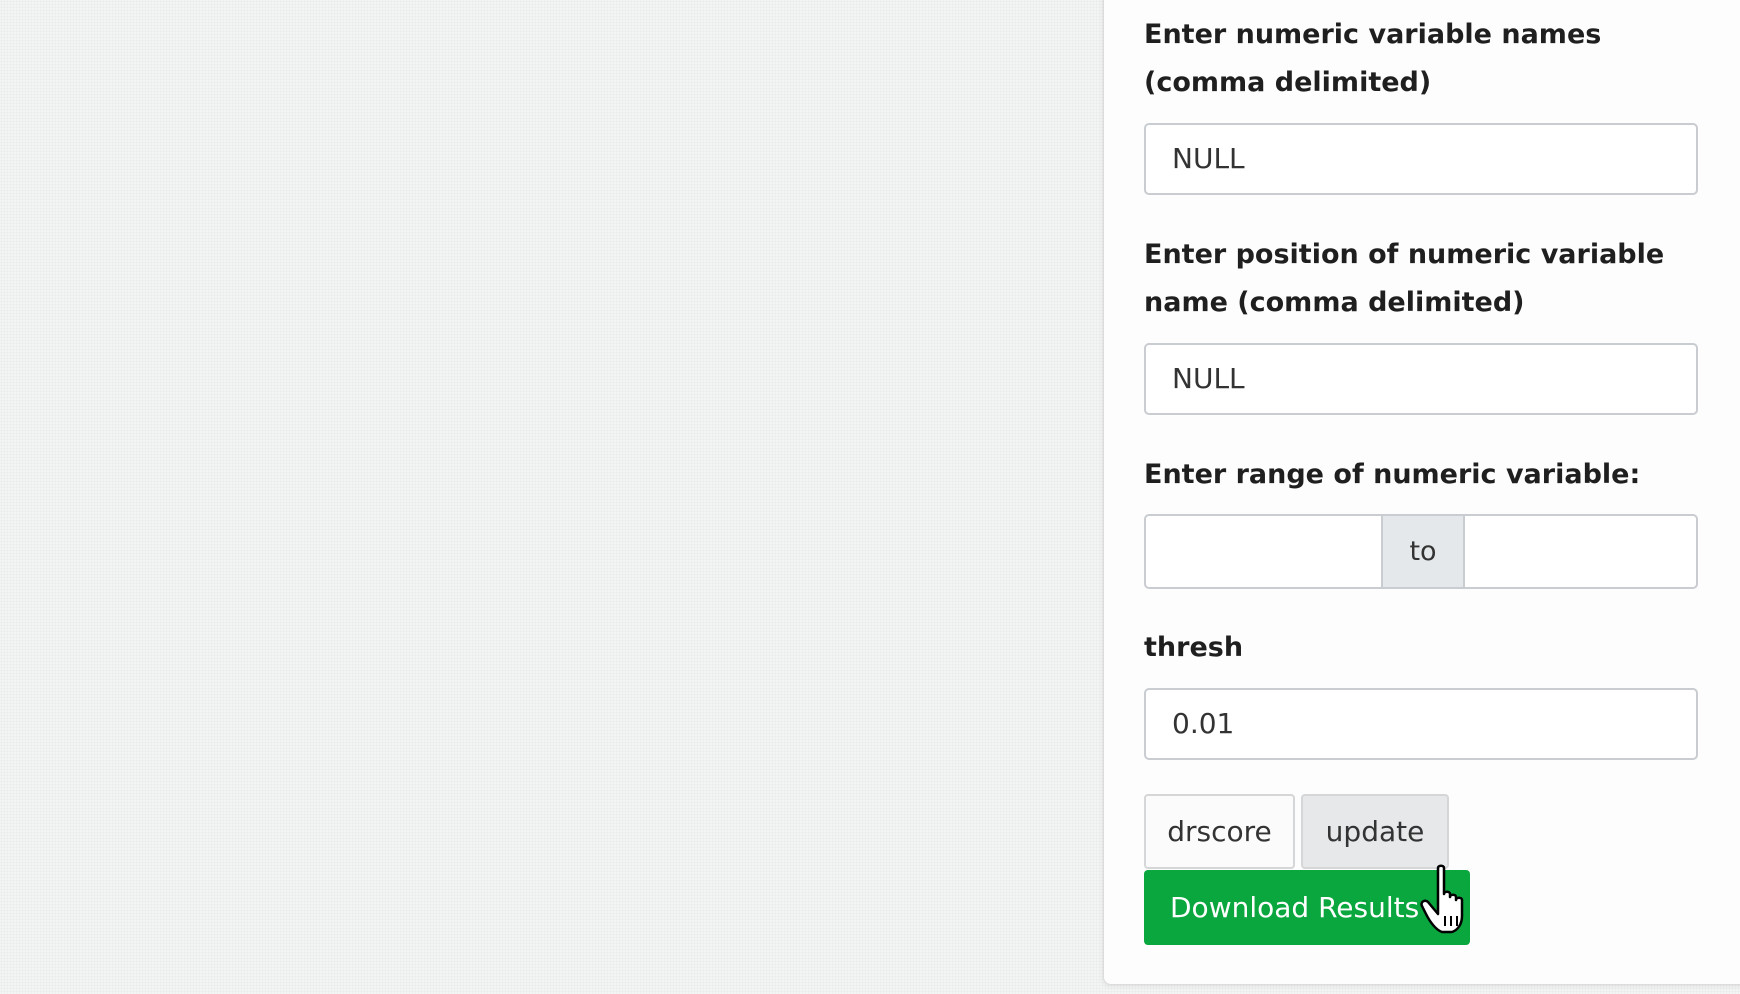 Image resolution: width=1740 pixels, height=994 pixels. Describe the element at coordinates (1263, 551) in the screenshot. I see `range-from-input` at that location.